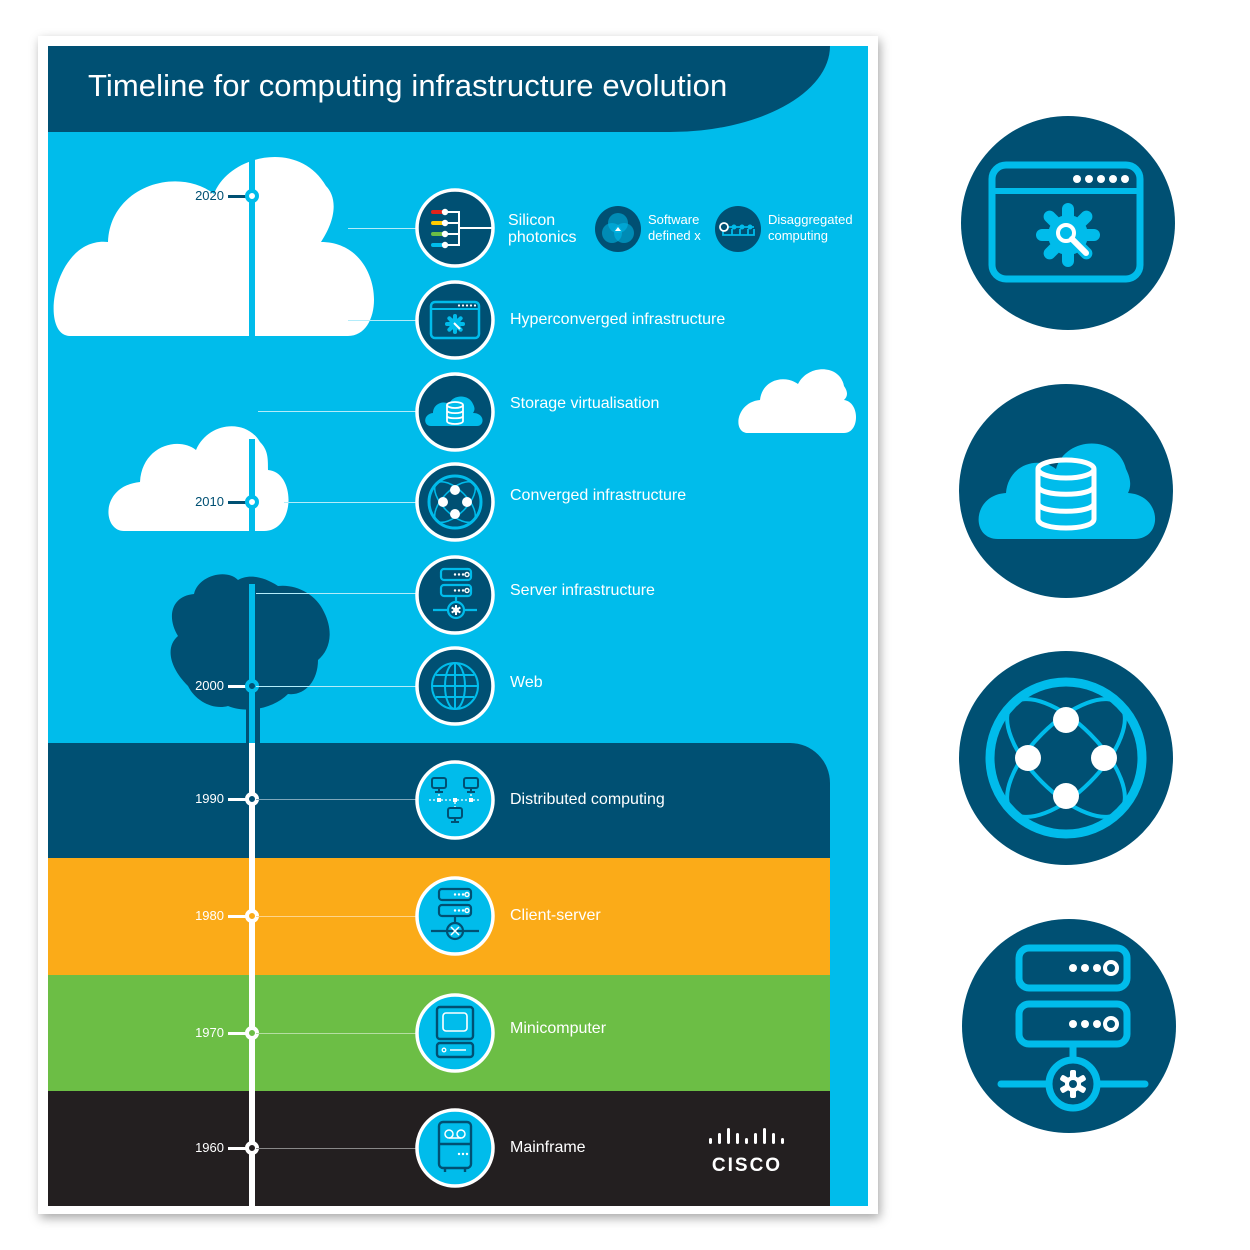 This screenshot has width=1250, height=1250. I want to click on timeline-node-2010, so click(252, 502).